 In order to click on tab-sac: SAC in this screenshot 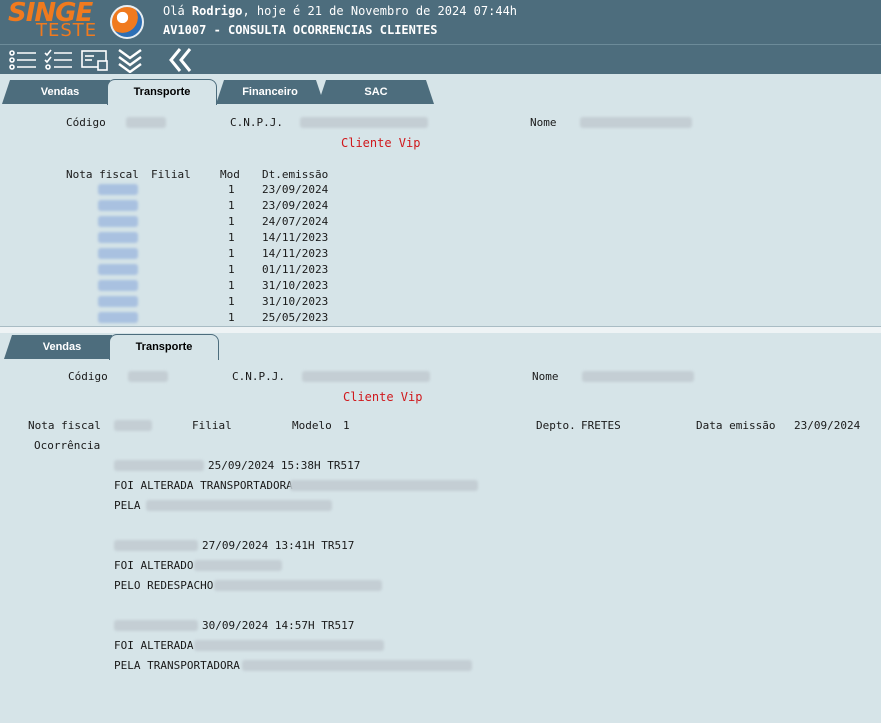, I will do `click(376, 92)`.